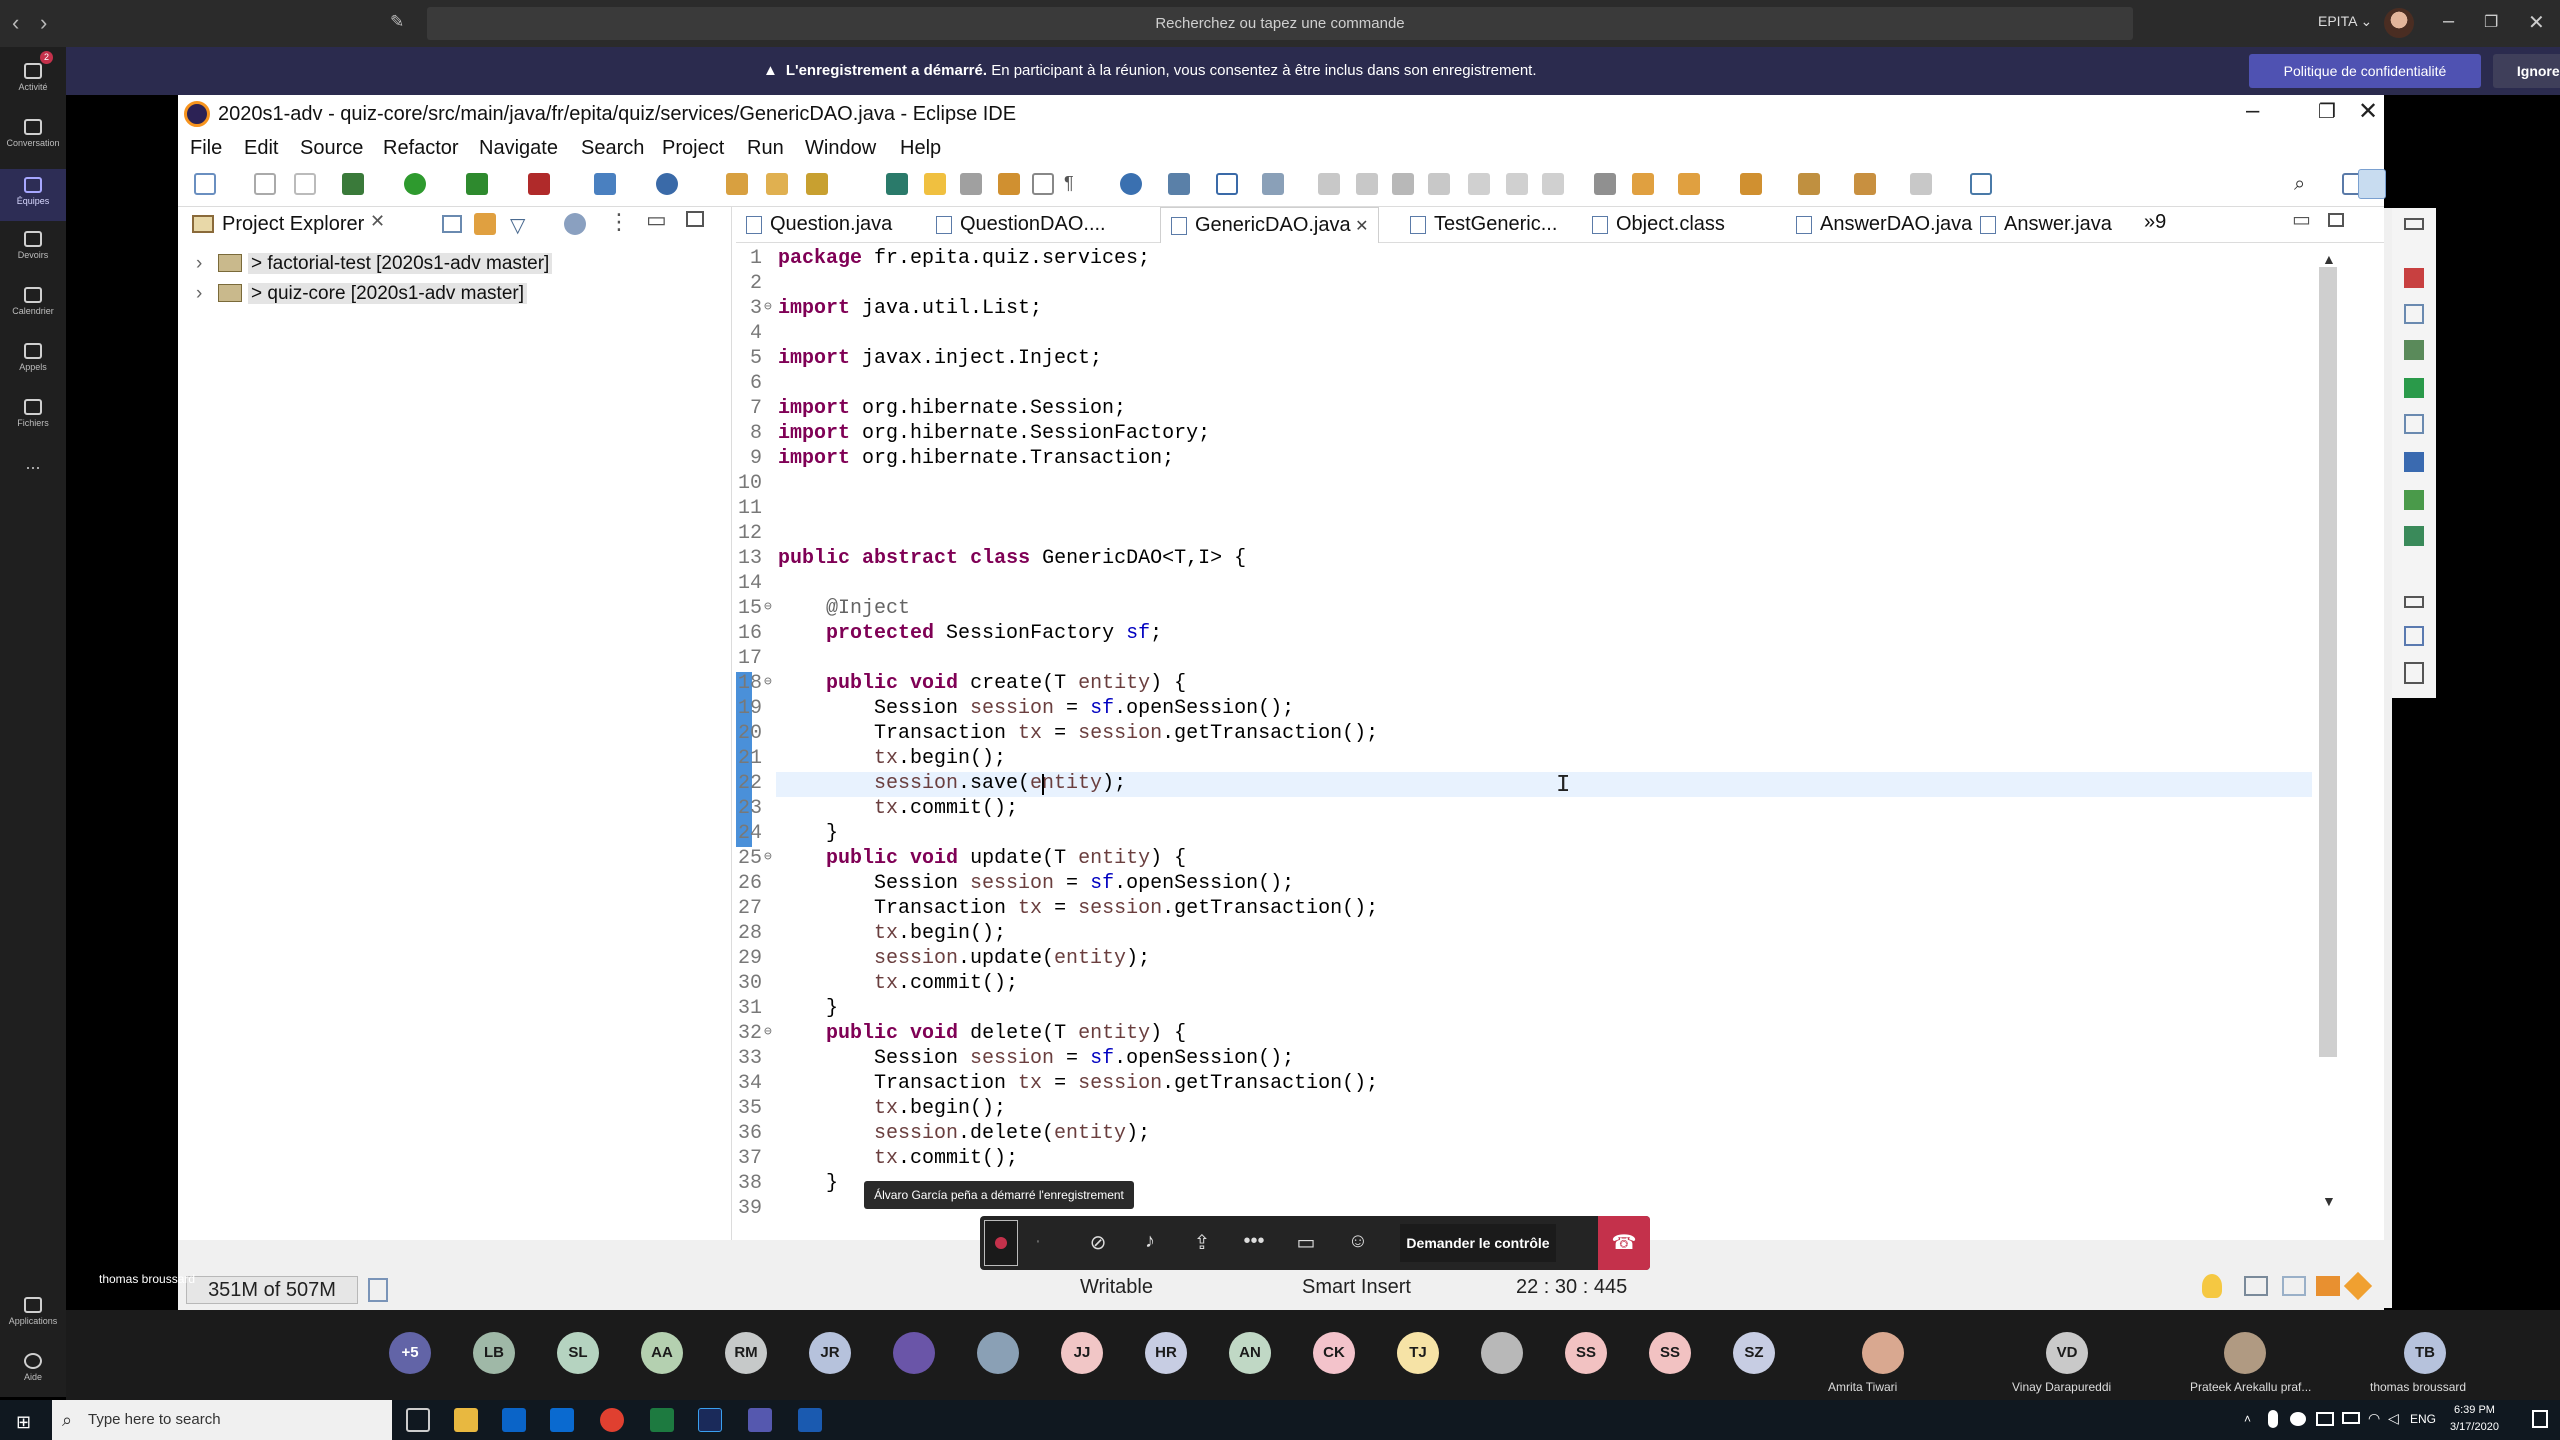 This screenshot has height=1440, width=2560. Describe the element at coordinates (518, 148) in the screenshot. I see `menu-navigate: Navigate` at that location.